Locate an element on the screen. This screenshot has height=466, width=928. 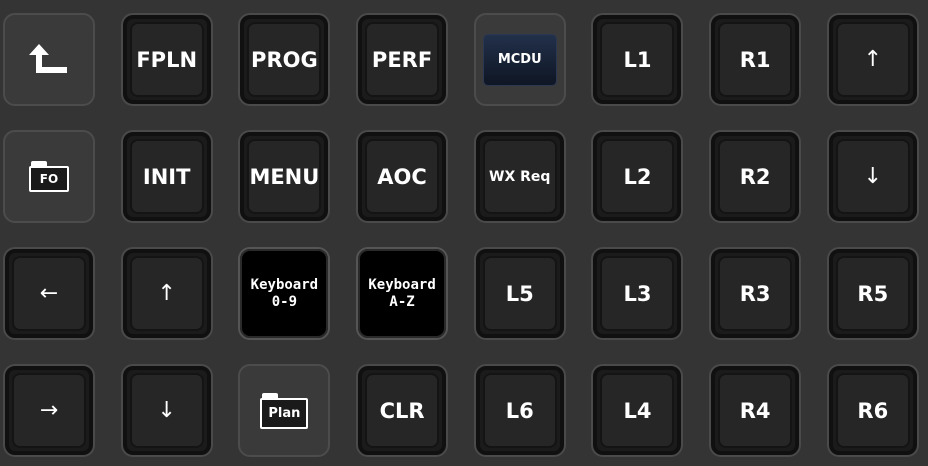
r3-label: R3 is located at coordinates (755, 293).